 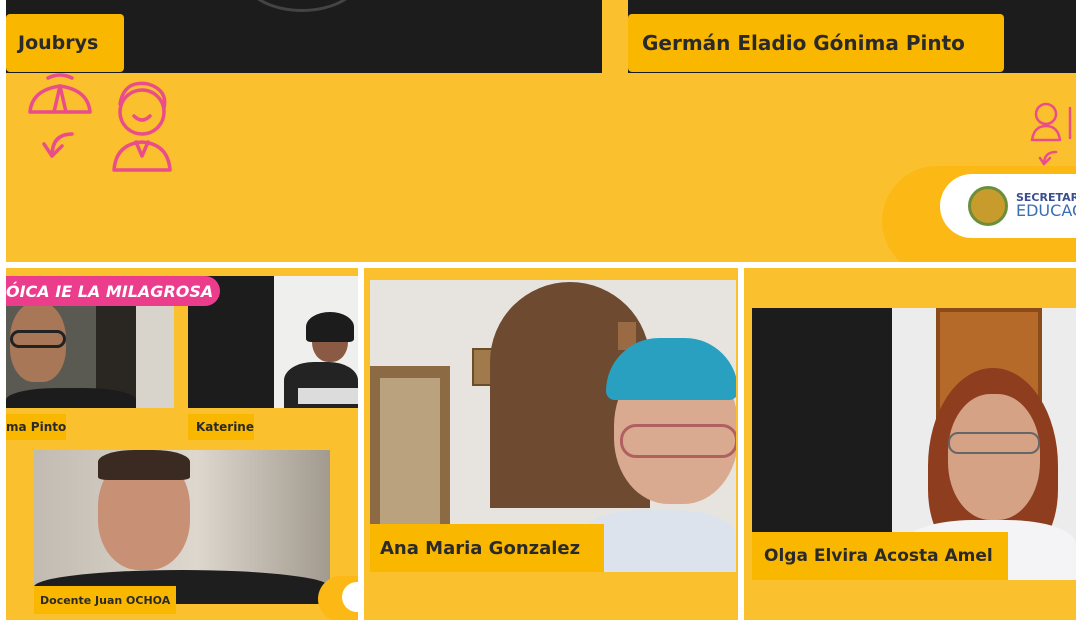 I want to click on secretaria-logo: SECRETARÍ EDUCAC, so click(x=1008, y=206).